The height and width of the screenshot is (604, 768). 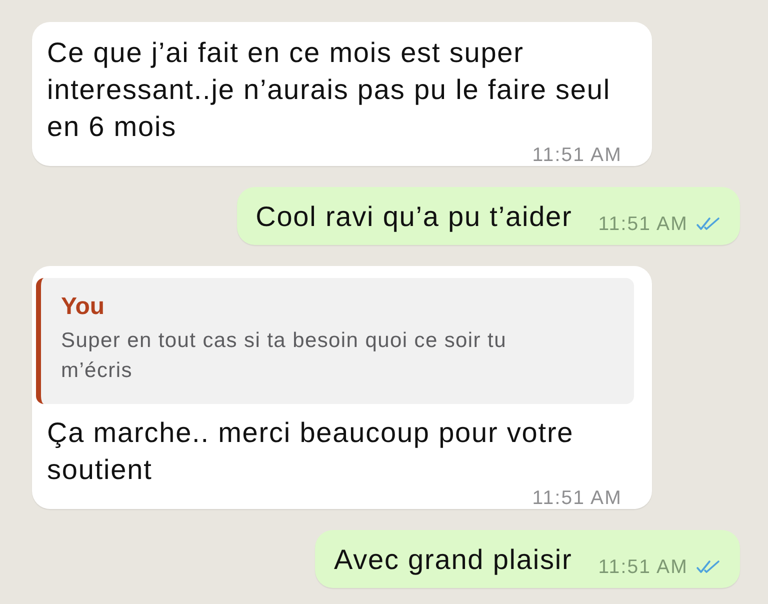 I want to click on message-text: Avec grand plaisir, so click(x=453, y=560).